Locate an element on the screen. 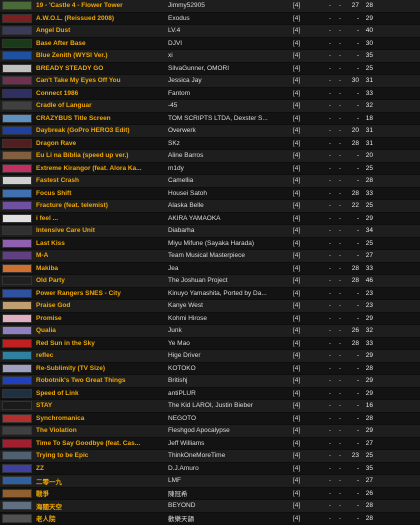 This screenshot has height=525, width=420. song-row: Angel DustLV.4[4]---40 is located at coordinates (210, 31).